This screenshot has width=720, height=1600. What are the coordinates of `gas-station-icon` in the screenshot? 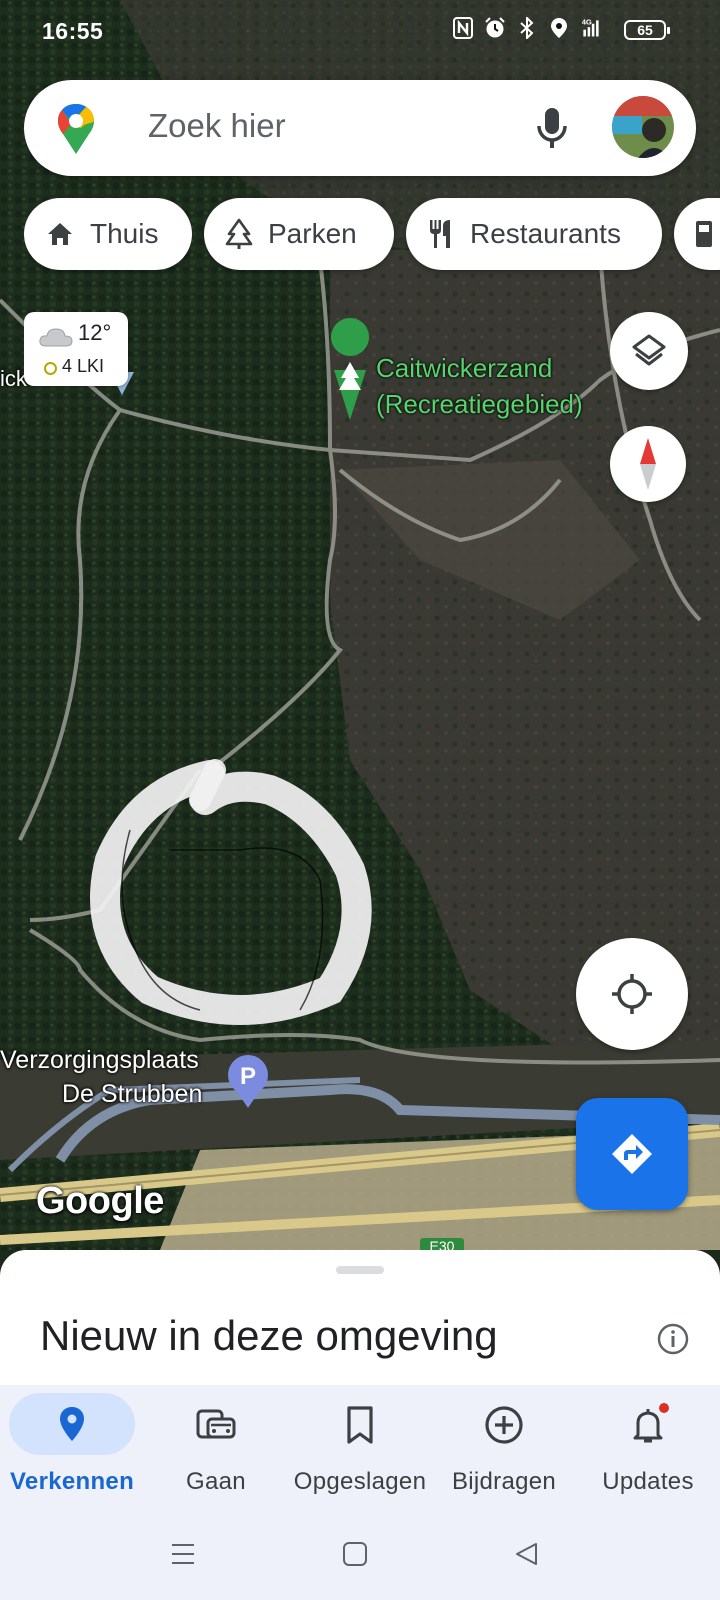 It's located at (704, 234).